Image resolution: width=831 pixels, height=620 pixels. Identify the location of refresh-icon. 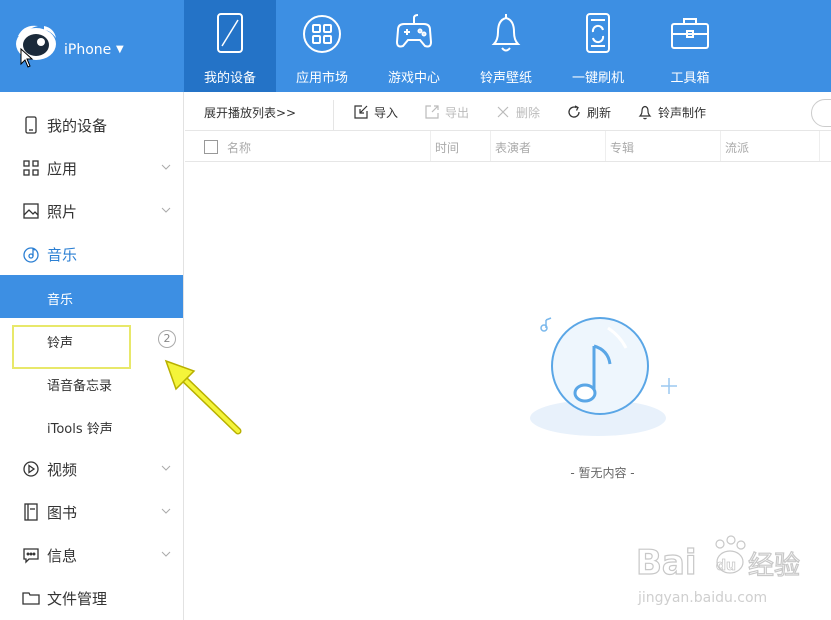
(574, 111).